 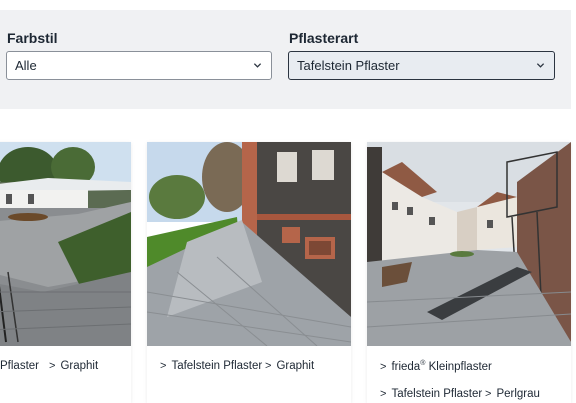 What do you see at coordinates (348, 65) in the screenshot?
I see `paving-type-value: Tafelstein Pflaster` at bounding box center [348, 65].